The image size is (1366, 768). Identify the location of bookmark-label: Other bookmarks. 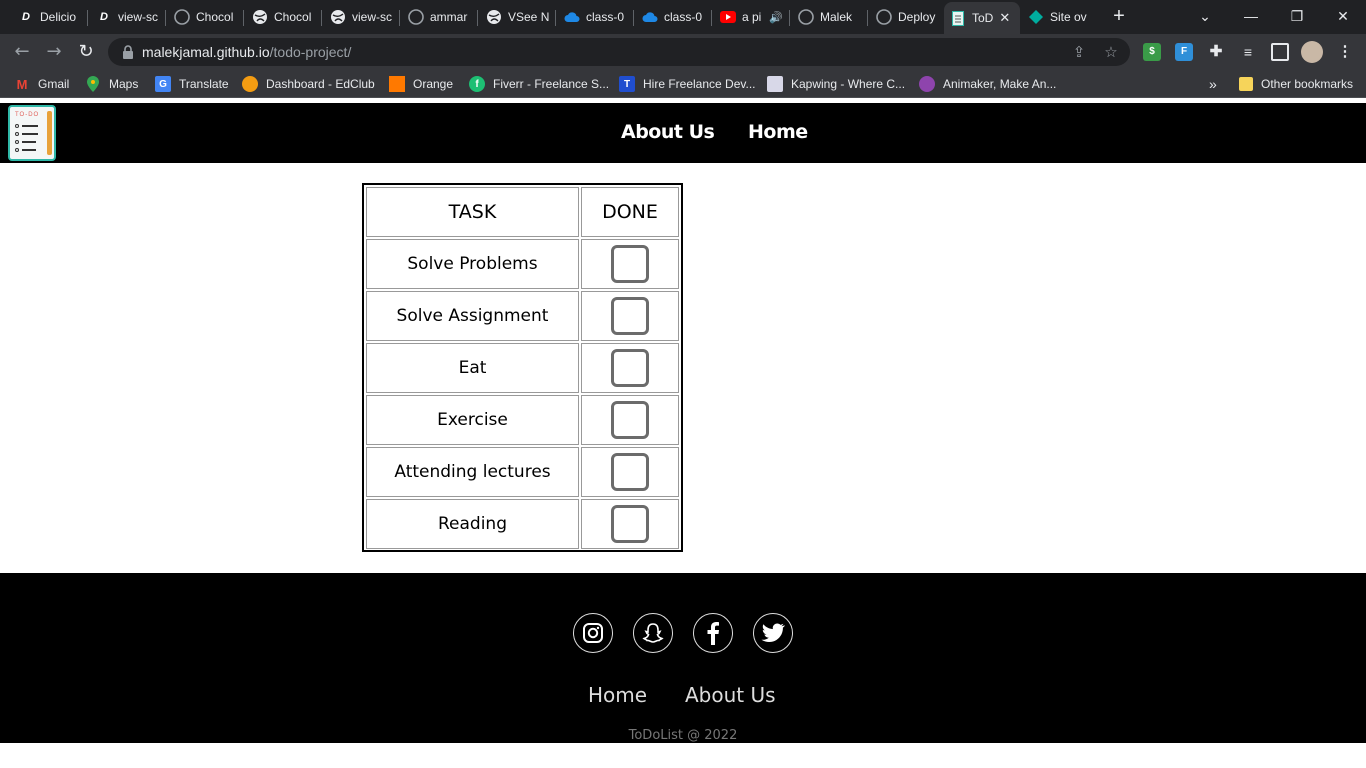
(1307, 84).